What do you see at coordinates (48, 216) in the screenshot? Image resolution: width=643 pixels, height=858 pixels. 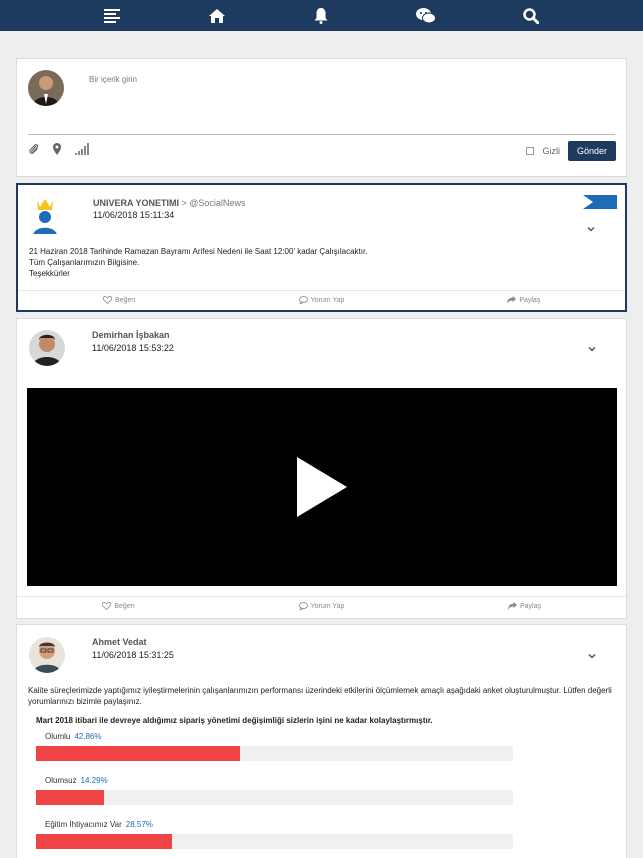 I see `crown-avatar` at bounding box center [48, 216].